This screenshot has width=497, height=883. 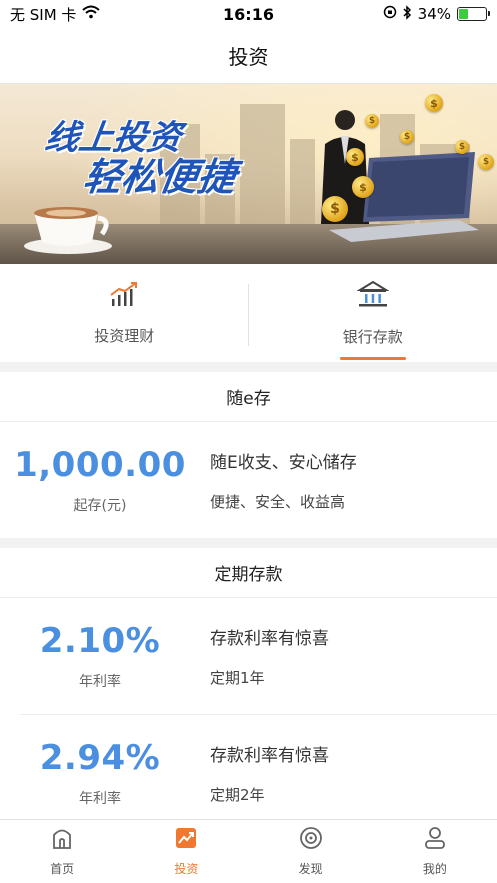 I want to click on product-card: 2.10% 年利率 存款利率有惊喜 定期1年, so click(x=248, y=656).